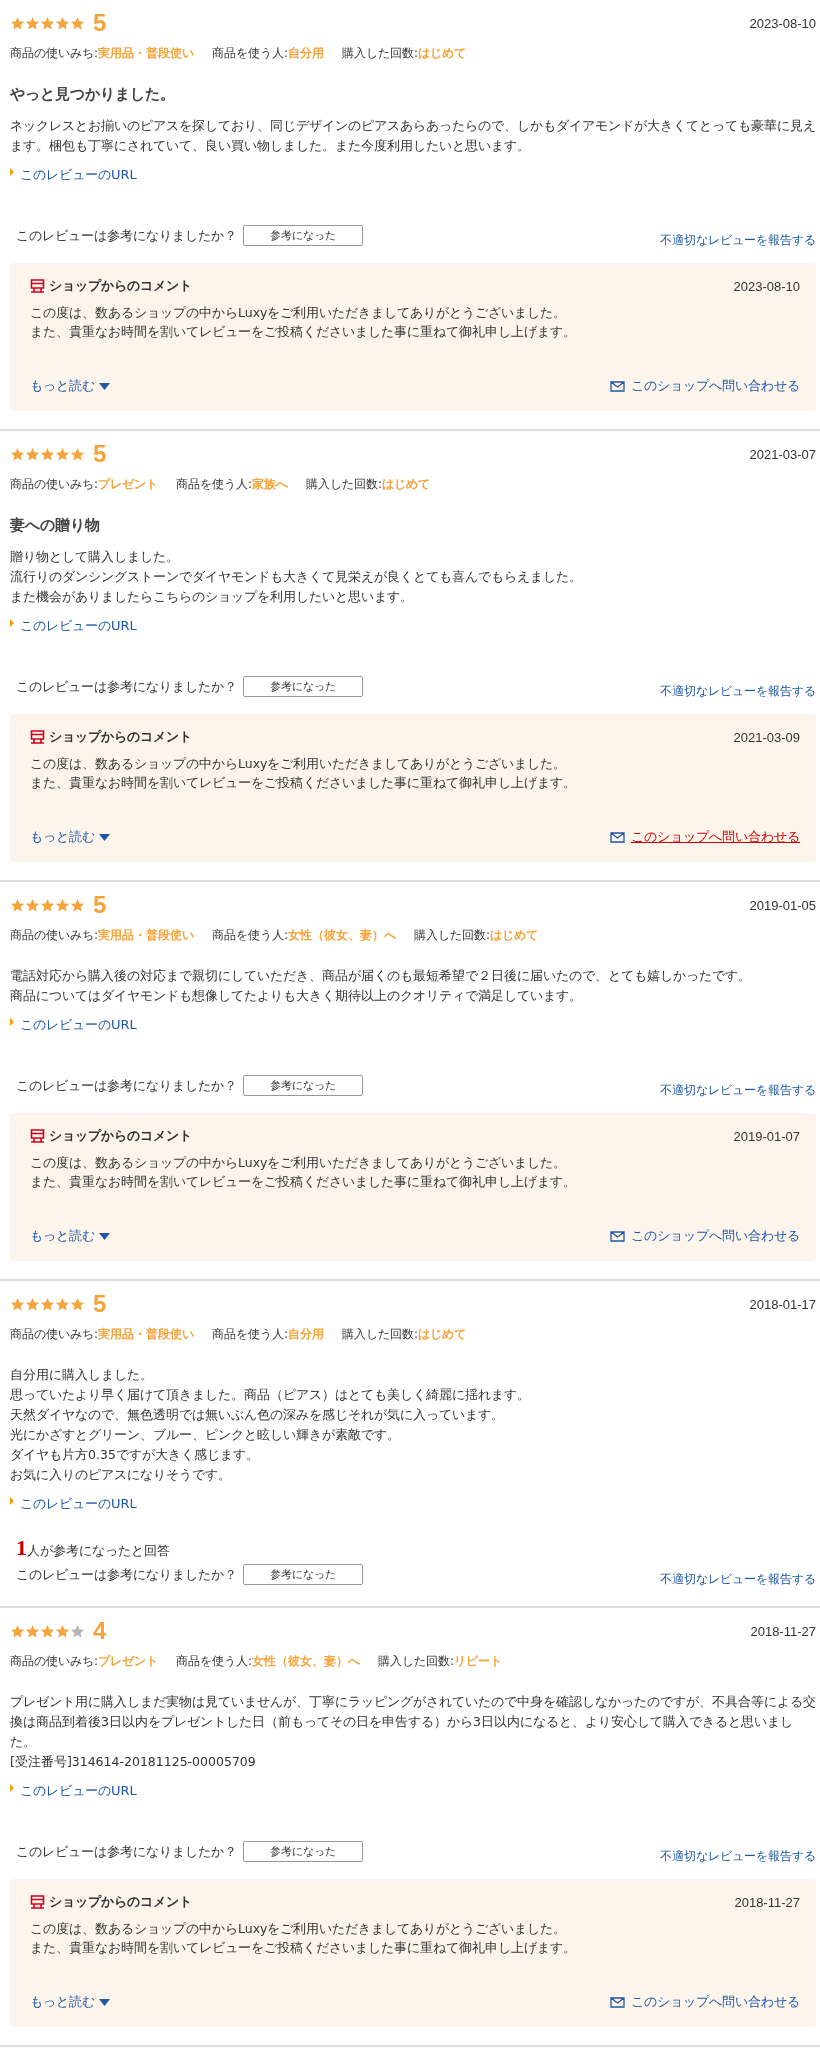  What do you see at coordinates (296, 577) in the screenshot?
I see `review-text: 流行りのダンシングストーンでダイヤモンドも大きくて見栄えが良くとても喜んでもらえました。` at bounding box center [296, 577].